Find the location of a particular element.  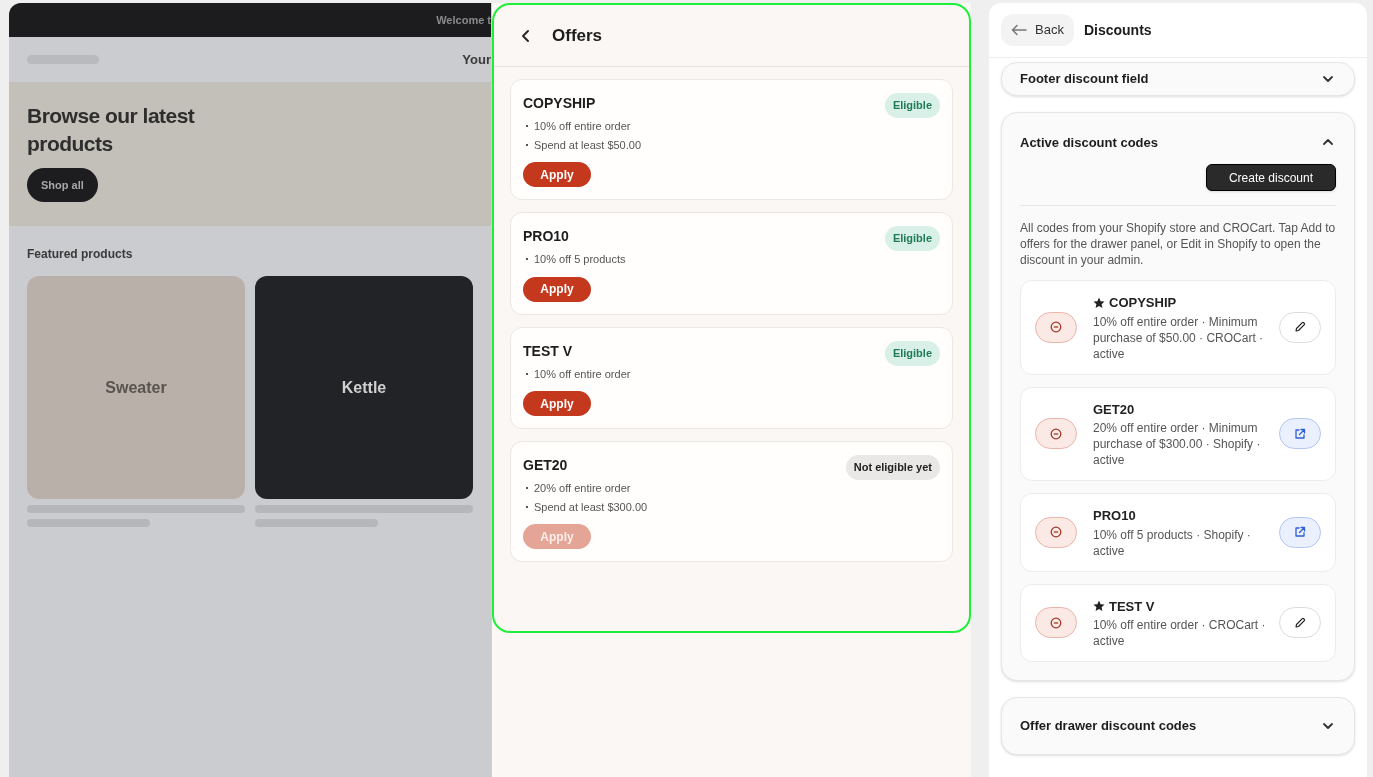

section-title: Active discount codes is located at coordinates (1089, 142).